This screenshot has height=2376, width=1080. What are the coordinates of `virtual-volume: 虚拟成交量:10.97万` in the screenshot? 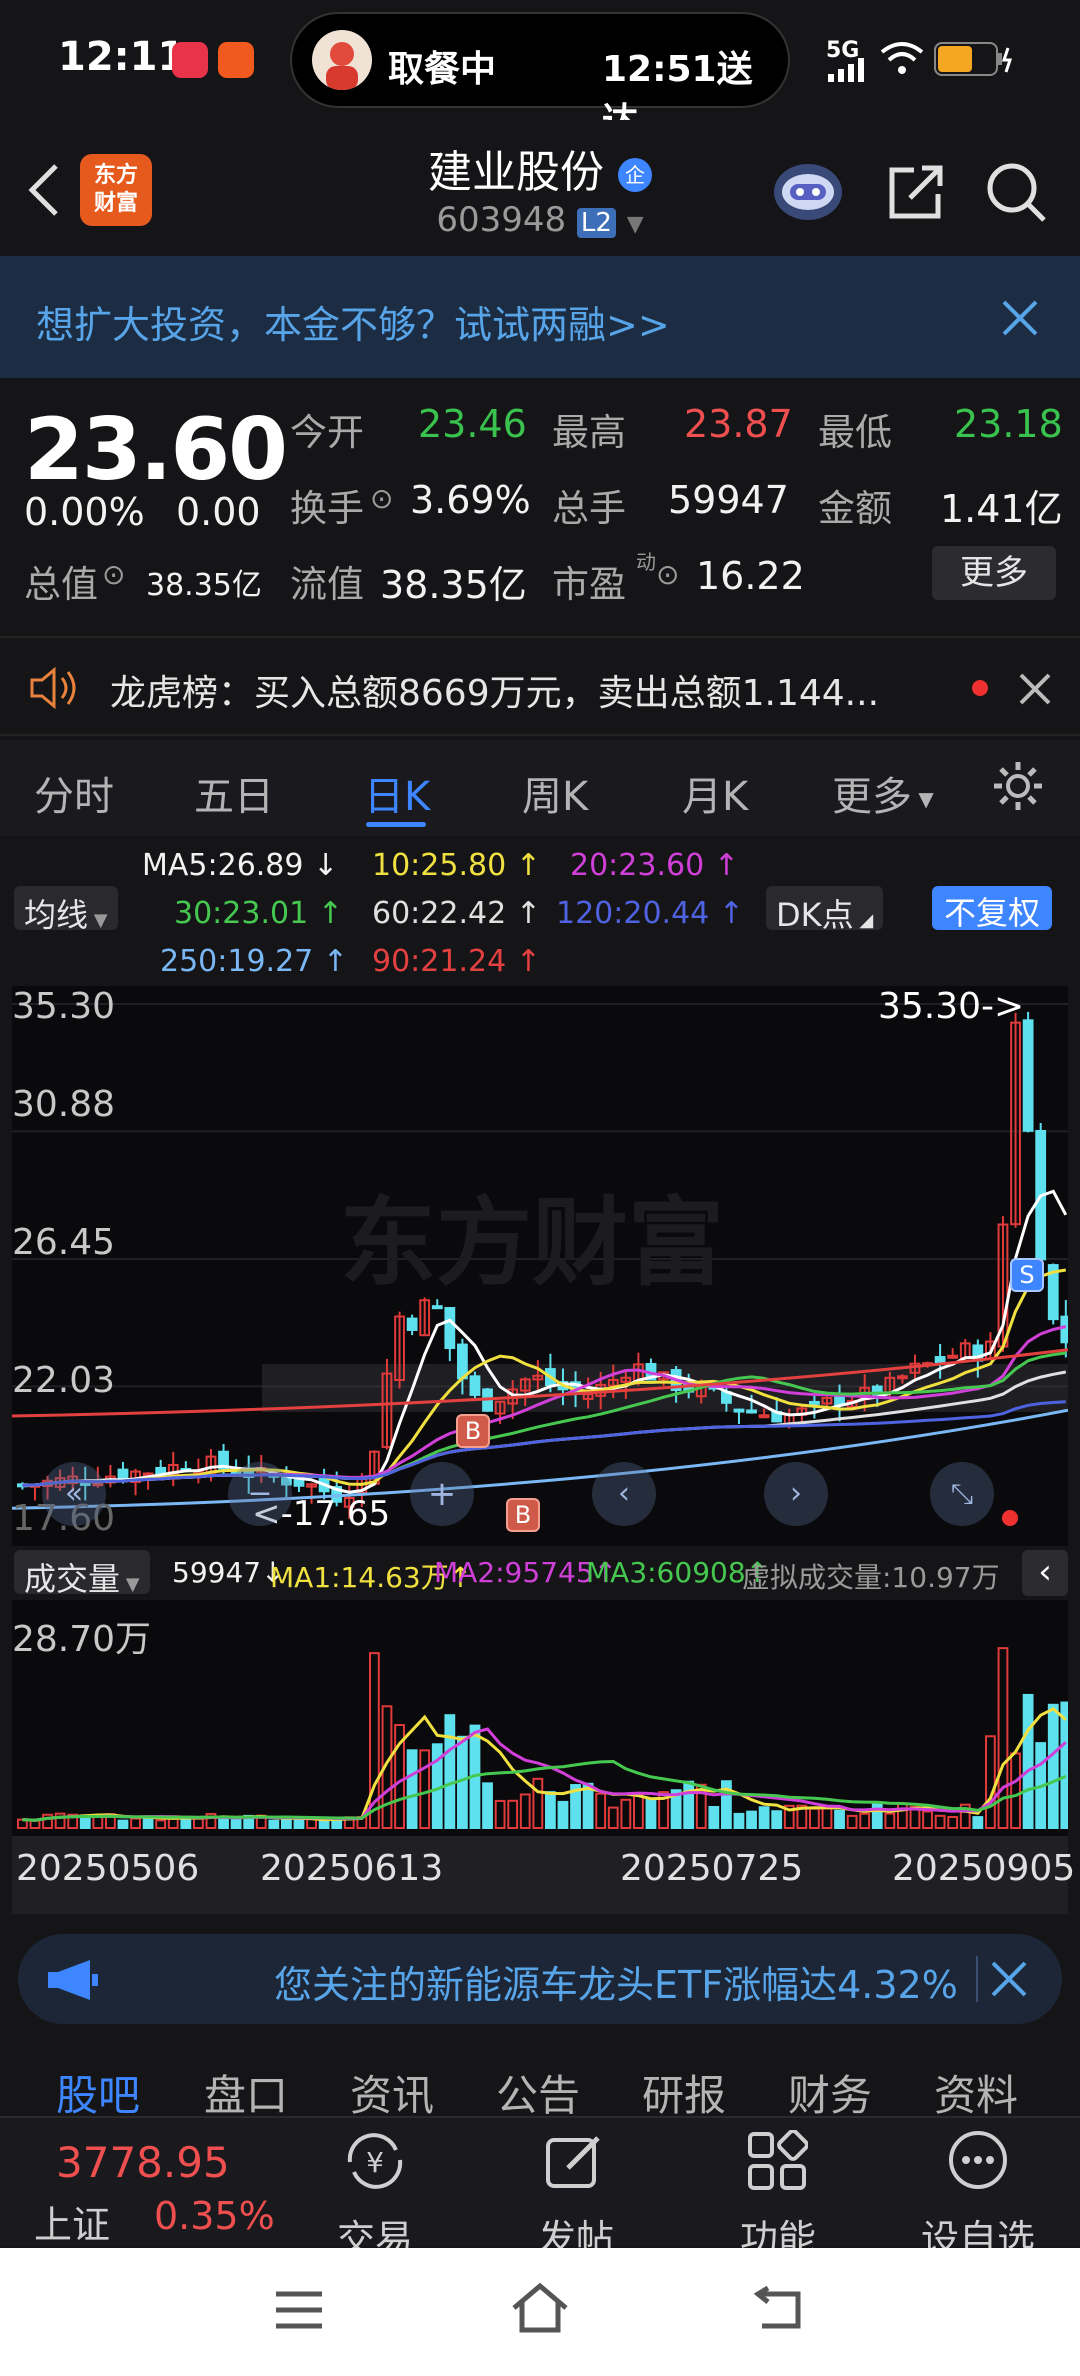 It's located at (871, 1577).